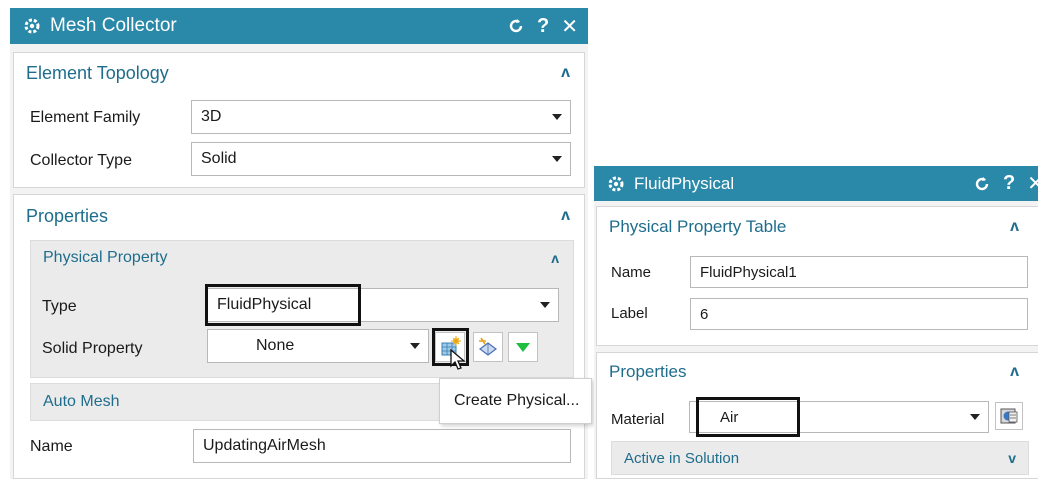 The height and width of the screenshot is (479, 1038). What do you see at coordinates (817, 372) in the screenshot?
I see `fluid-properties-header: Properties ʌ` at bounding box center [817, 372].